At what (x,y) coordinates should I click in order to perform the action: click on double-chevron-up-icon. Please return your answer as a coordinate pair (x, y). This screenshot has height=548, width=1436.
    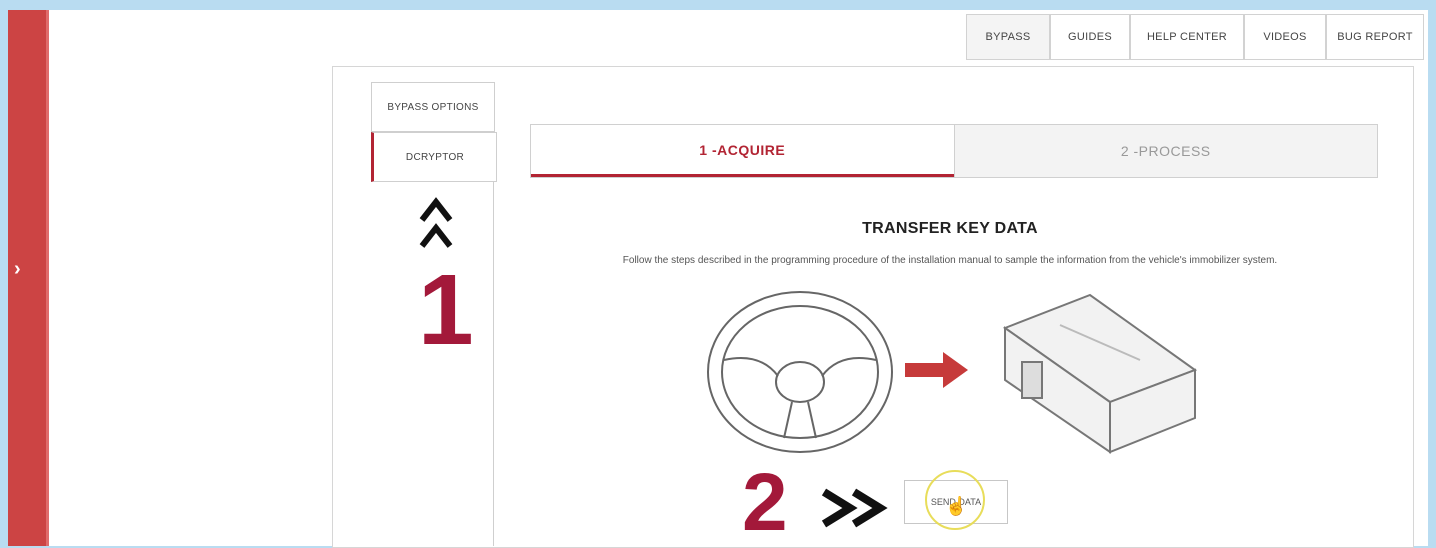
    Looking at the image, I should click on (436, 226).